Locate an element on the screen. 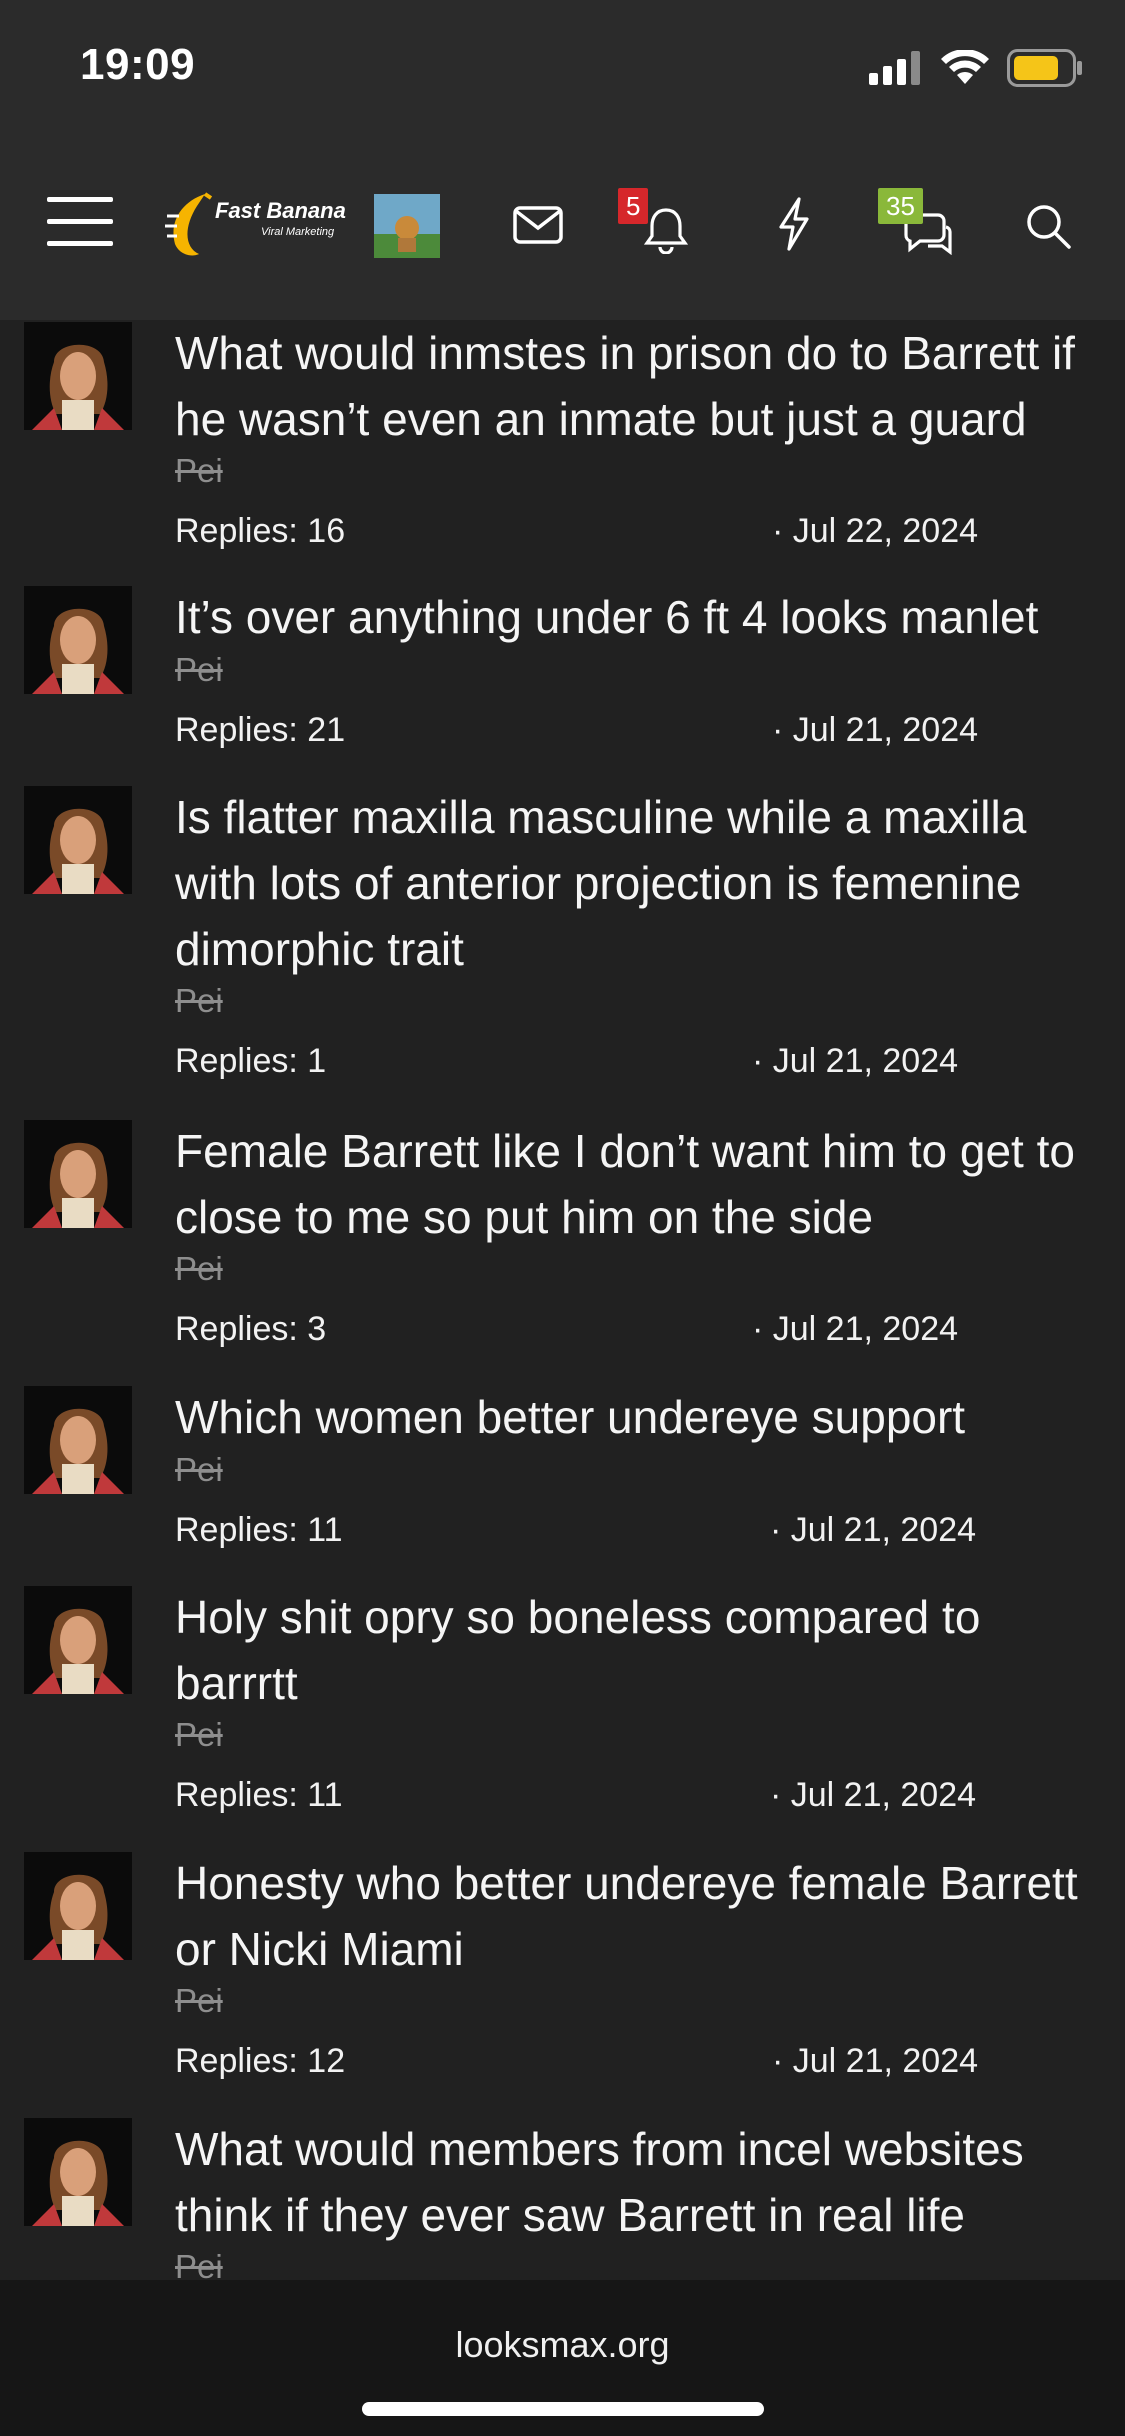  thread-replies: Replies: 3 is located at coordinates (251, 1329).